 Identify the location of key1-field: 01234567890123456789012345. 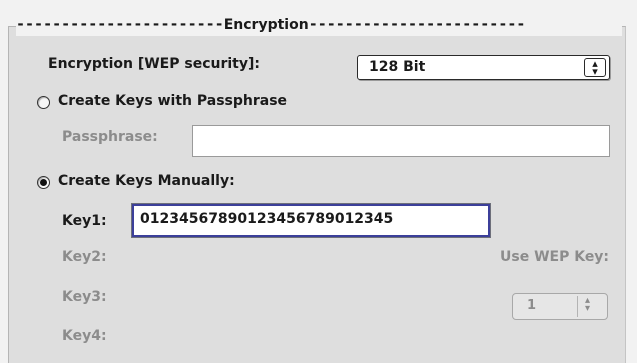
(311, 220).